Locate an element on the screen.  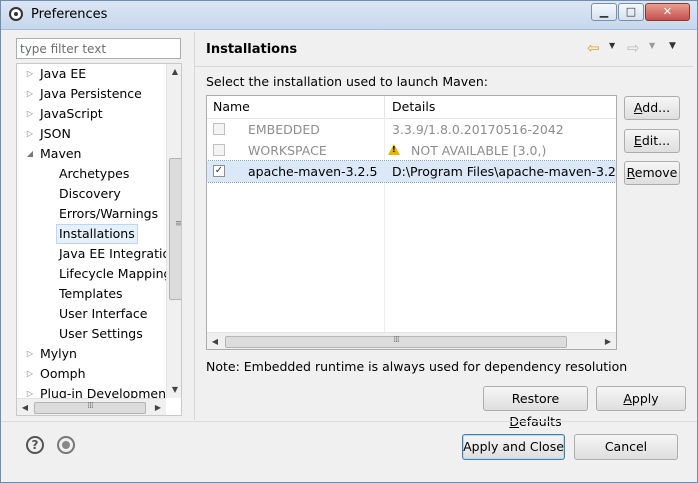
collapse-arrow-icon: ◢ is located at coordinates (30, 154).